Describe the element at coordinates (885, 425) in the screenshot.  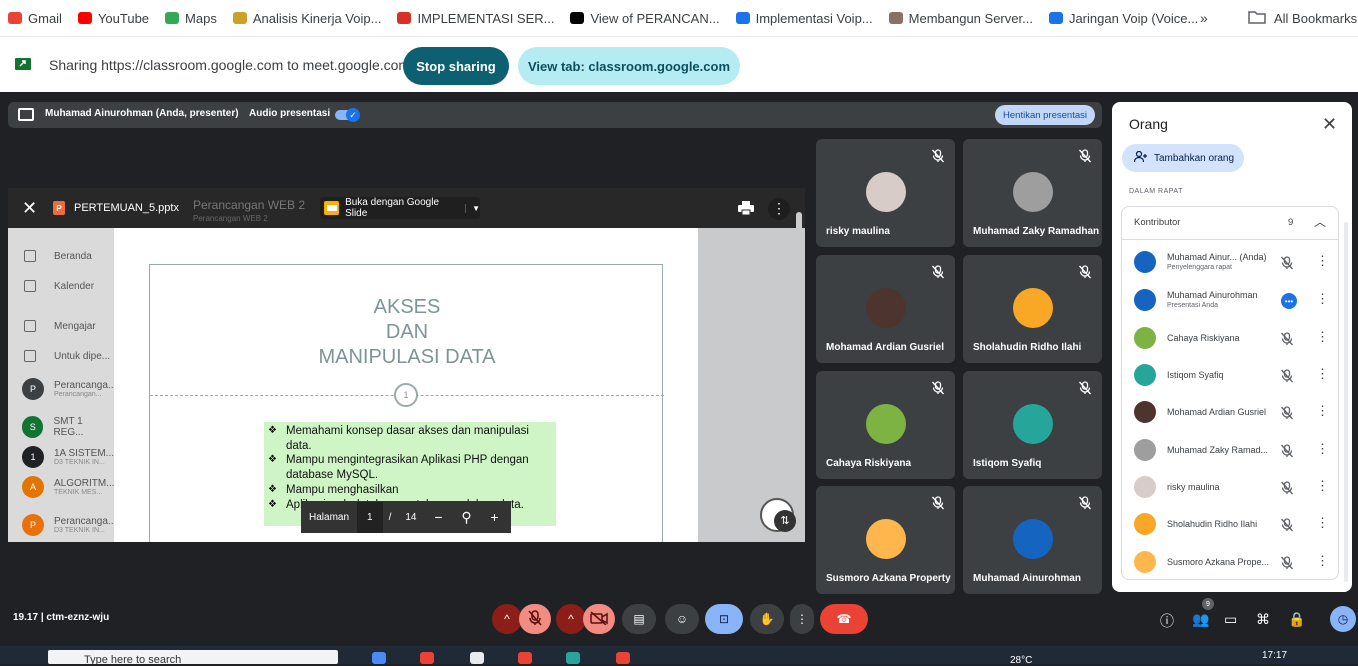
I see `participant-tile: Cahaya Riskiyana` at that location.